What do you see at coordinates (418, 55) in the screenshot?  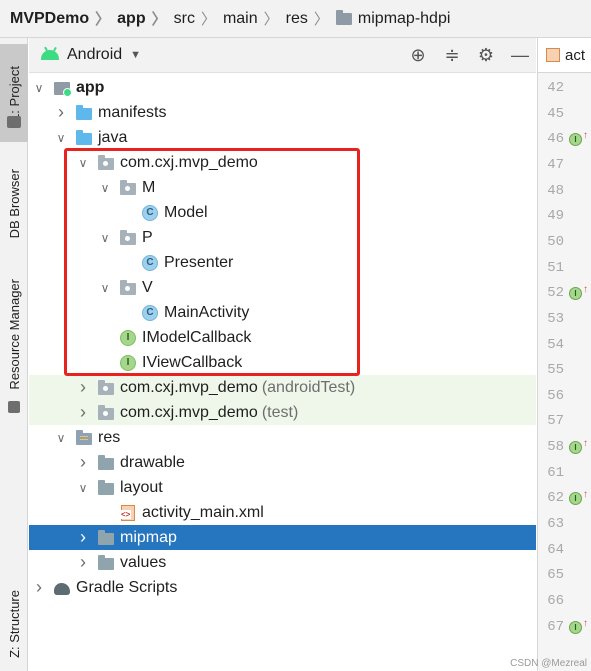 I see `locate-icon: ⊕` at bounding box center [418, 55].